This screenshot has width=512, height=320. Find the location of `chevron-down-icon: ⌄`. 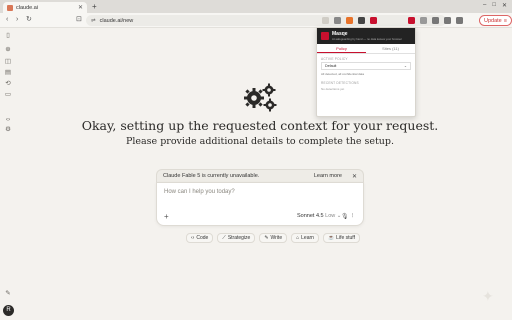

chevron-down-icon: ⌄ is located at coordinates (405, 66).